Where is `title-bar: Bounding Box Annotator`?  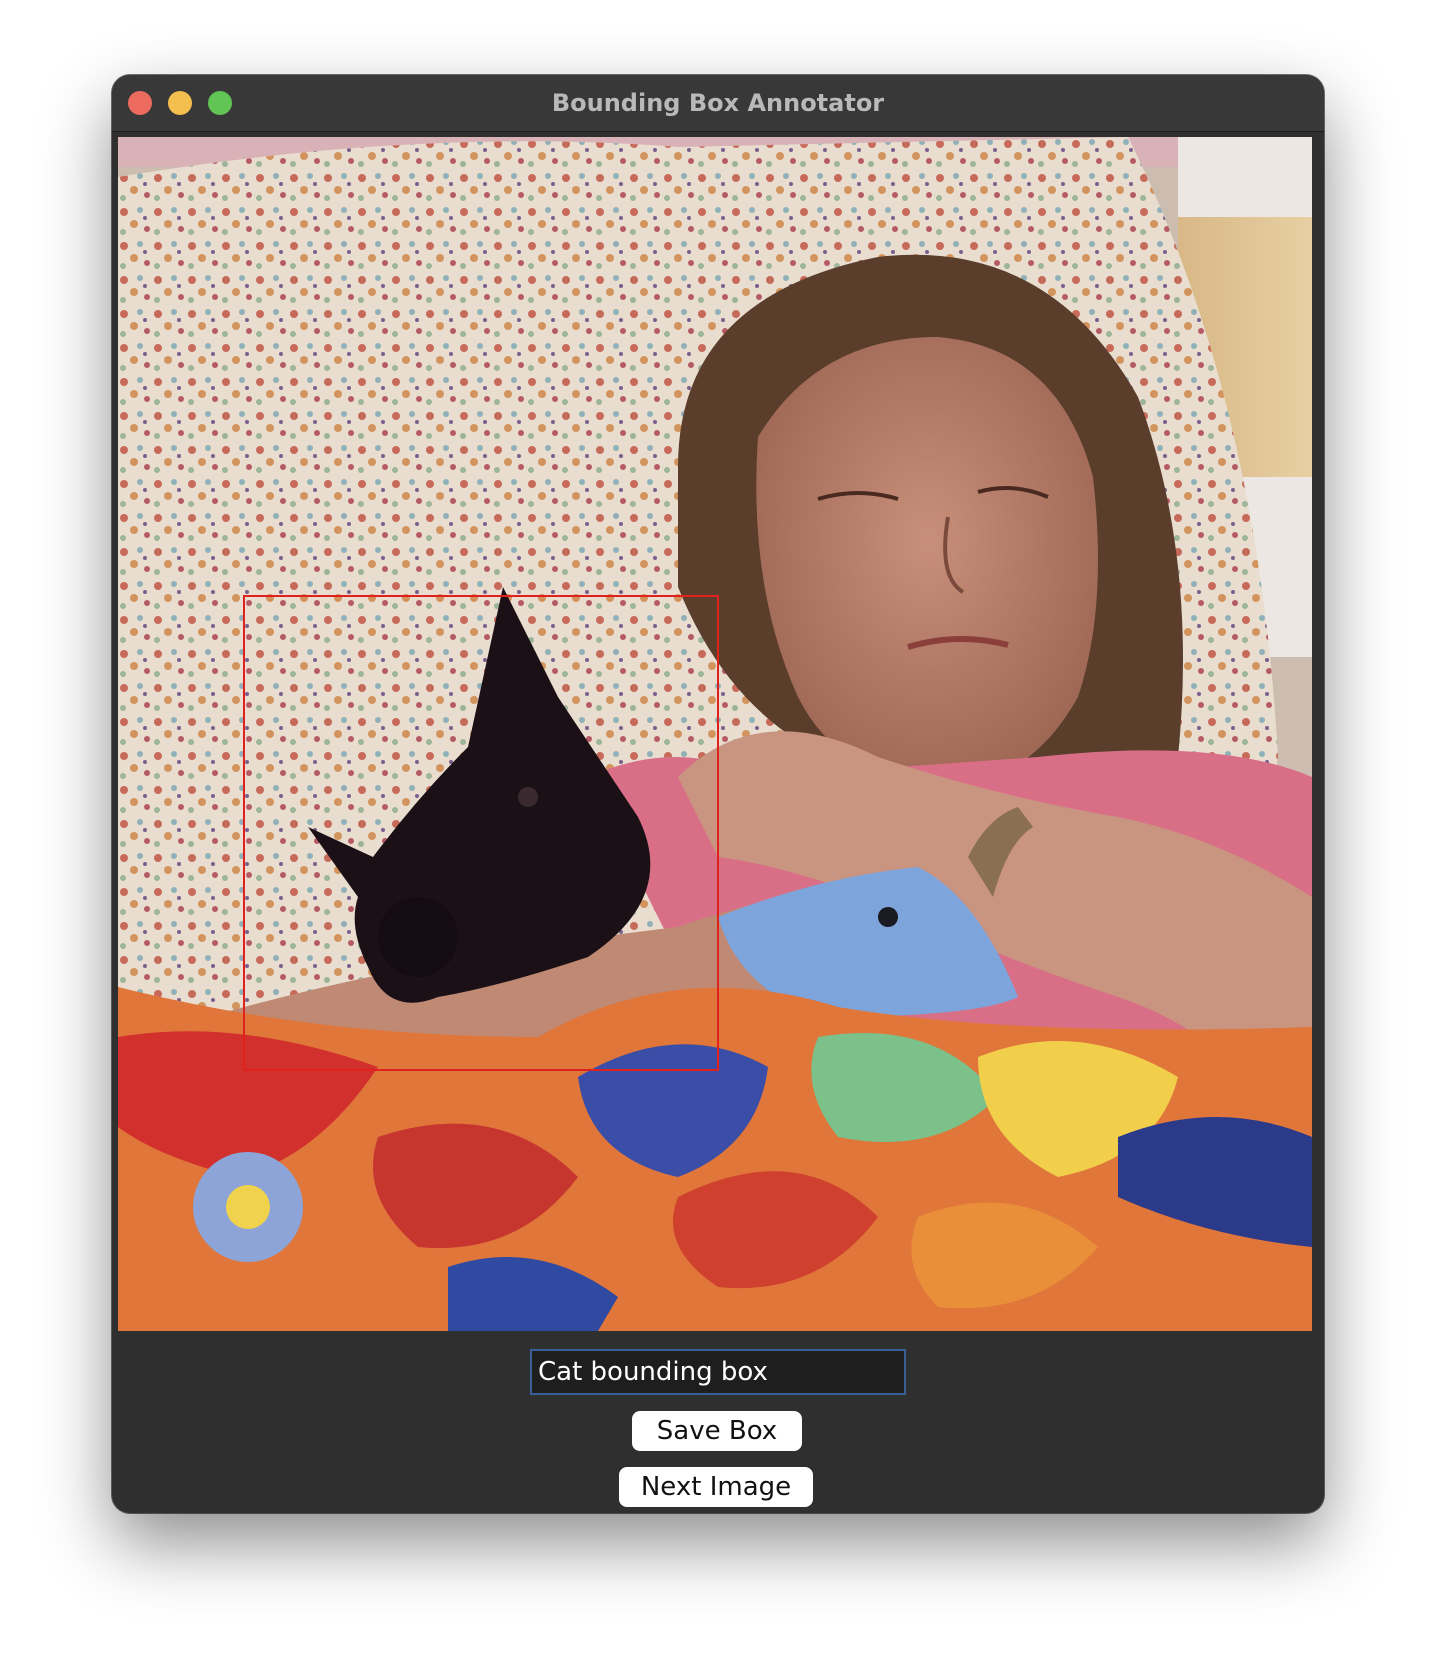 title-bar: Bounding Box Annotator is located at coordinates (718, 103).